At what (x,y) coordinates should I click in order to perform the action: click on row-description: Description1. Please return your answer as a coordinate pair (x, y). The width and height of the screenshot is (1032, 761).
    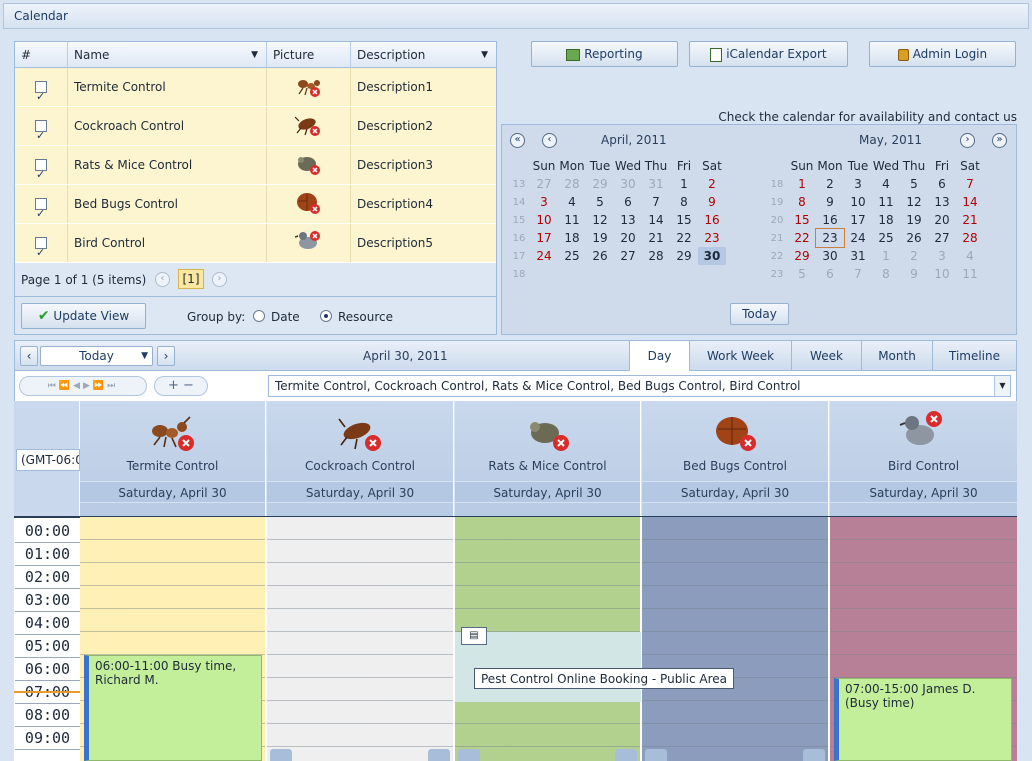
    Looking at the image, I should click on (395, 87).